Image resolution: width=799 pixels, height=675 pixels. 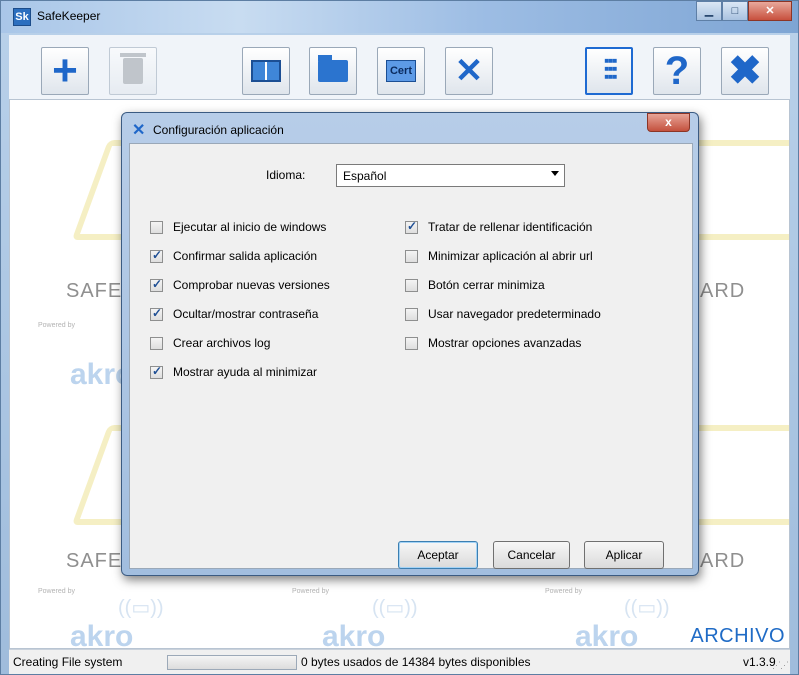 What do you see at coordinates (514, 314) in the screenshot?
I see `option-label: Usar navegador predeterminado` at bounding box center [514, 314].